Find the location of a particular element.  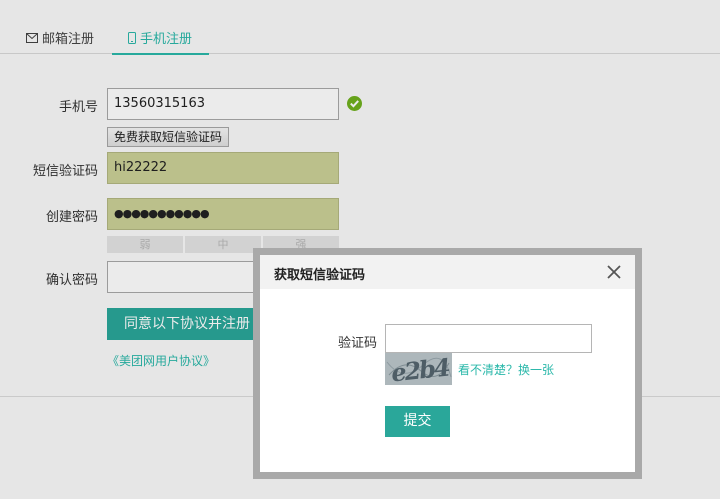

close-icon is located at coordinates (614, 272).